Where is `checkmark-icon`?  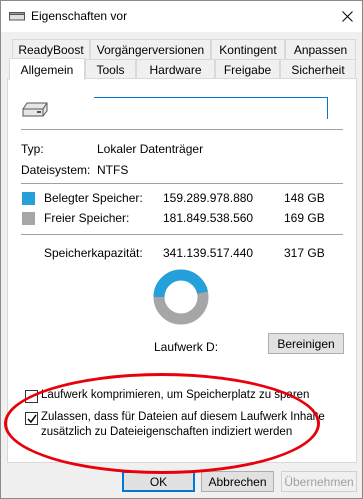
checkmark-icon is located at coordinates (31, 418).